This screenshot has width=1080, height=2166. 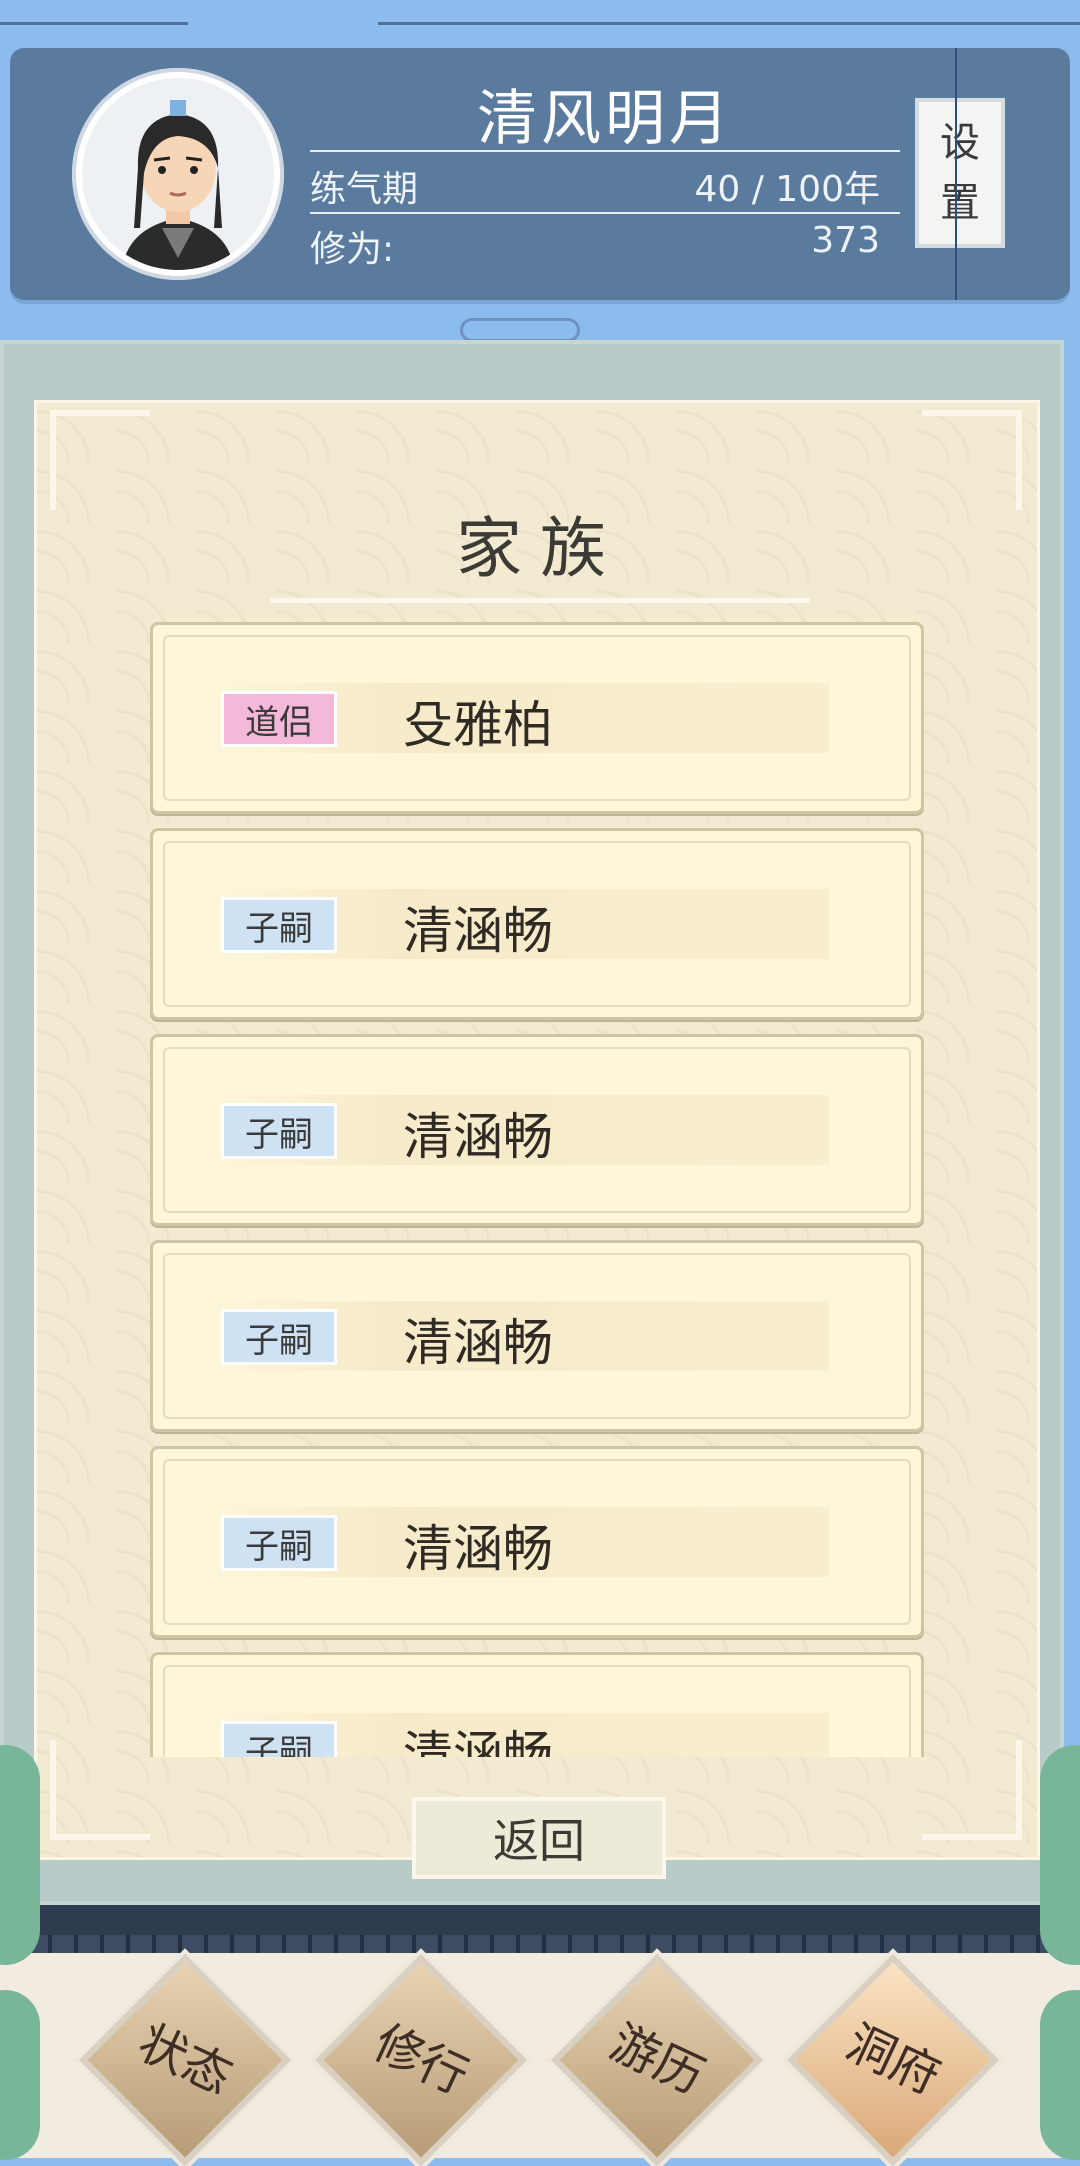 What do you see at coordinates (478, 725) in the screenshot?
I see `member-name: 殳雅柏` at bounding box center [478, 725].